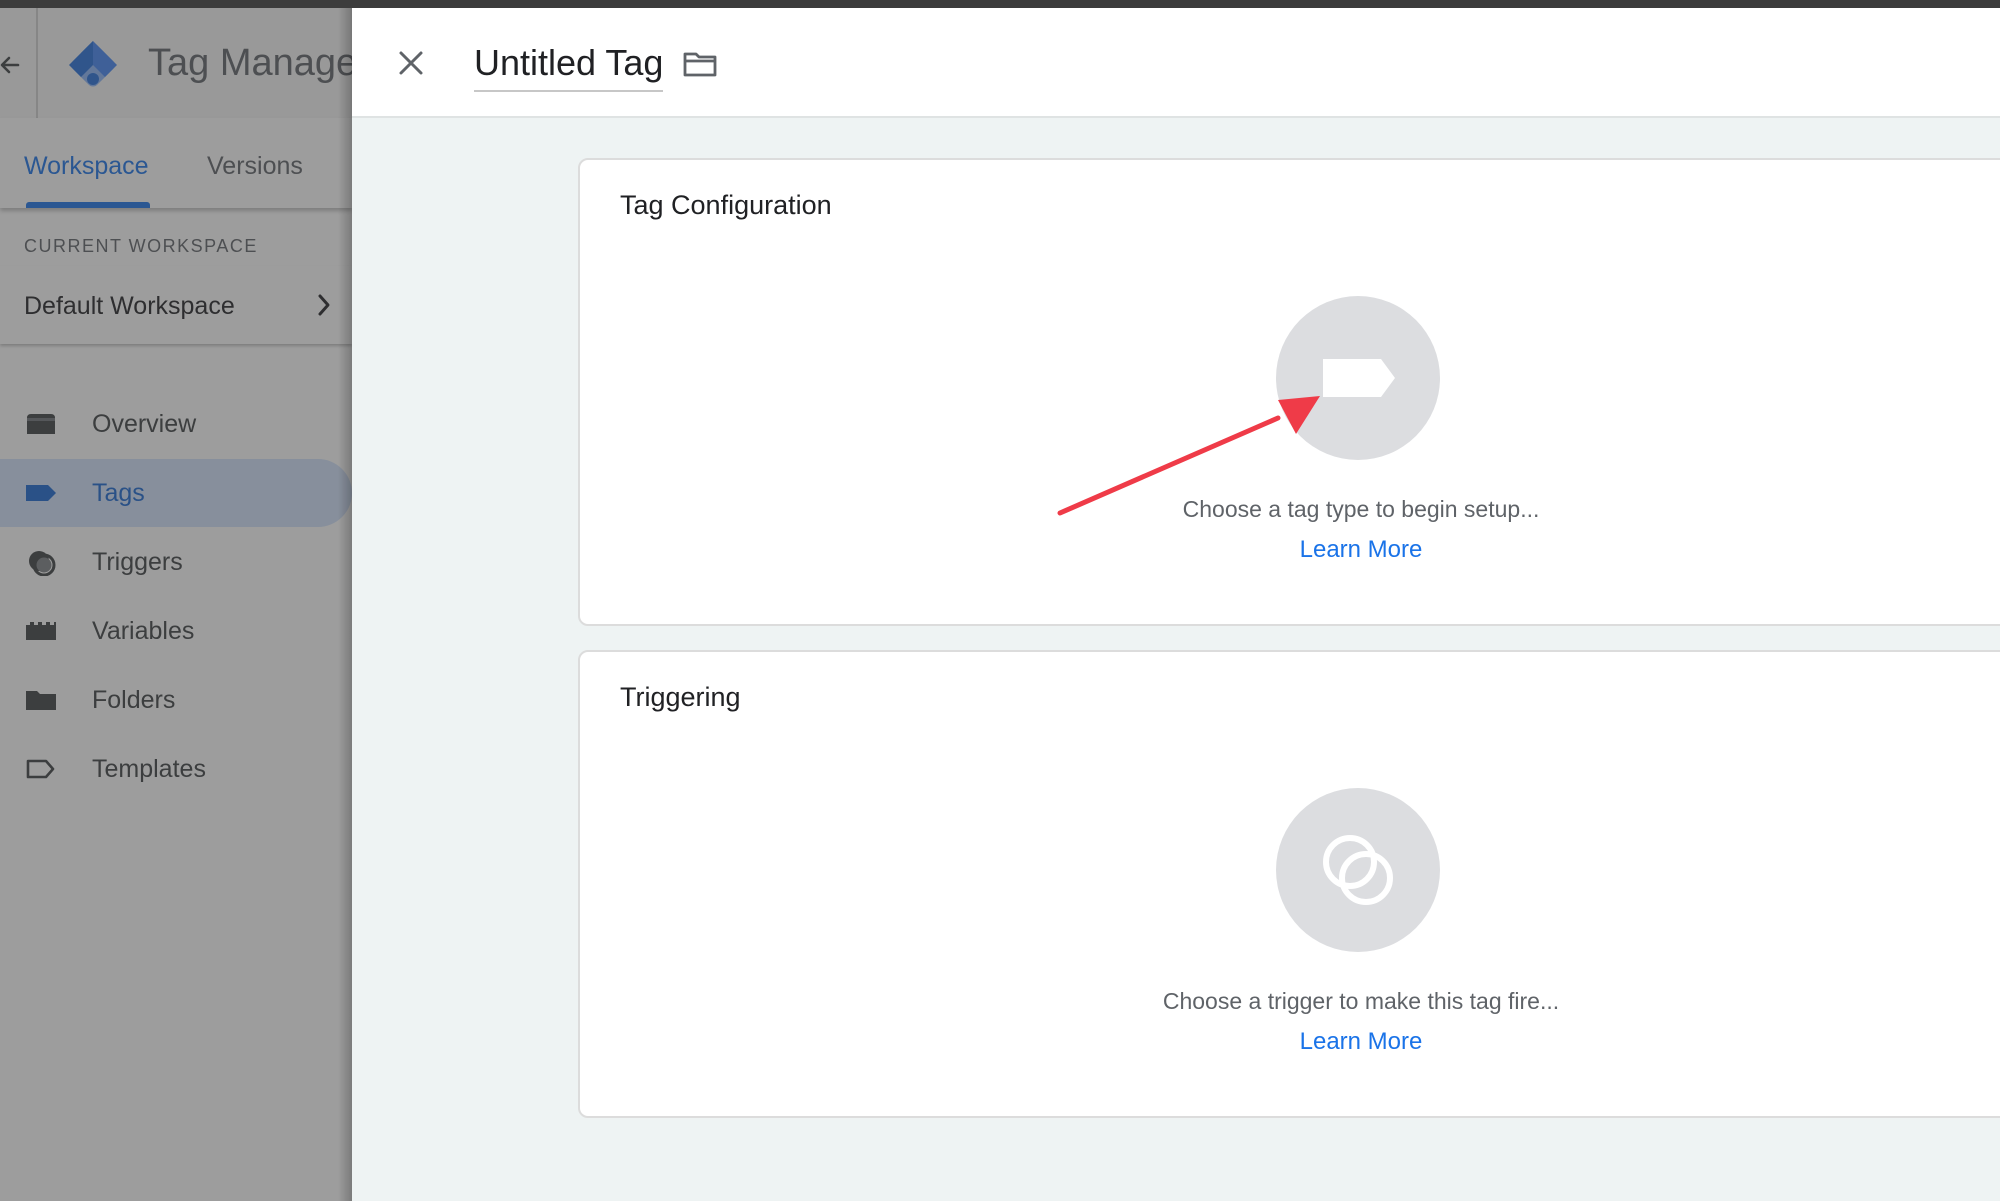  What do you see at coordinates (1176, 63) in the screenshot?
I see `tag-editor-header: Untitled Tag` at bounding box center [1176, 63].